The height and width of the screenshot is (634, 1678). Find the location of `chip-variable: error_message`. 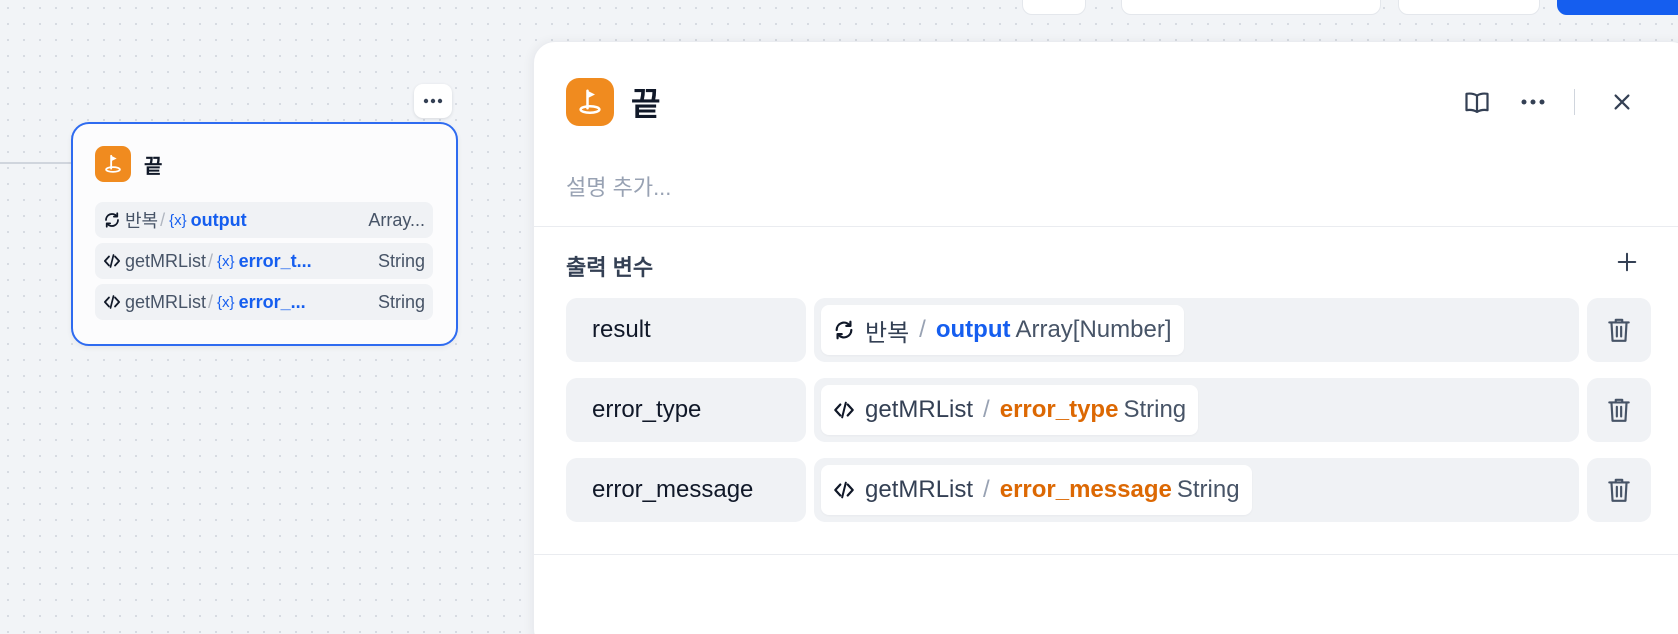

chip-variable: error_message is located at coordinates (1085, 489).